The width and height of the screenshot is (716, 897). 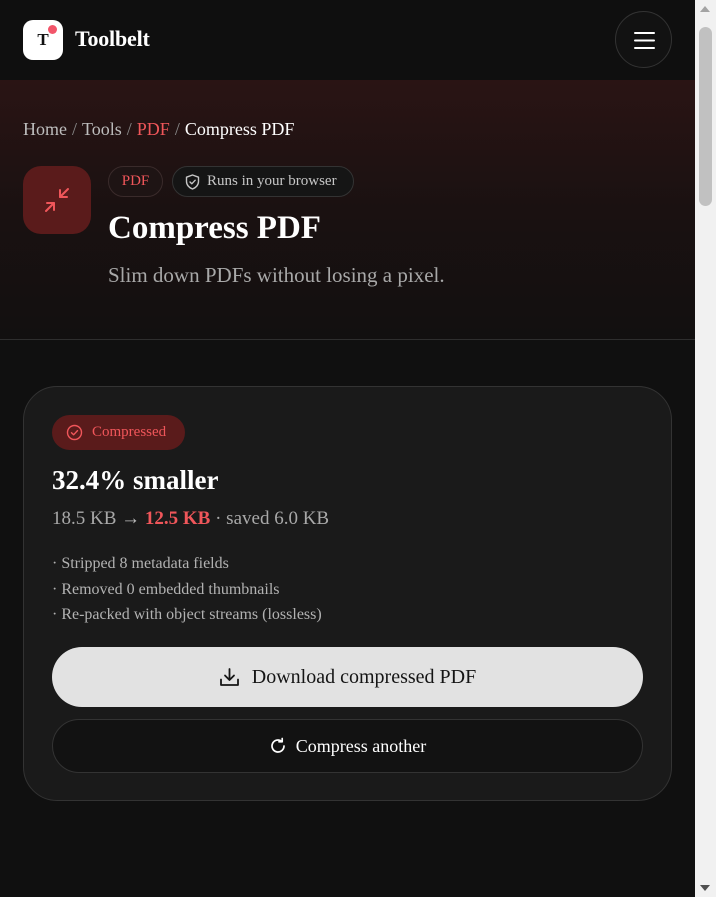 What do you see at coordinates (84, 518) in the screenshot?
I see `original-size: 18.5 KB` at bounding box center [84, 518].